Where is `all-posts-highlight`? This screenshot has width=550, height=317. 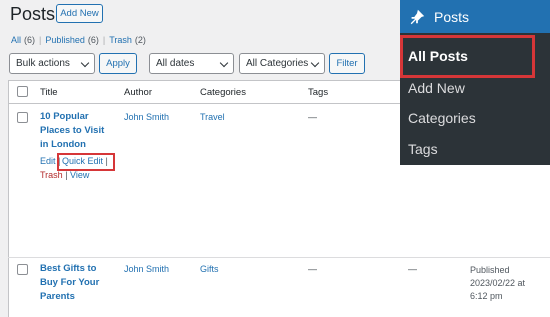
all-posts-highlight is located at coordinates (467, 56).